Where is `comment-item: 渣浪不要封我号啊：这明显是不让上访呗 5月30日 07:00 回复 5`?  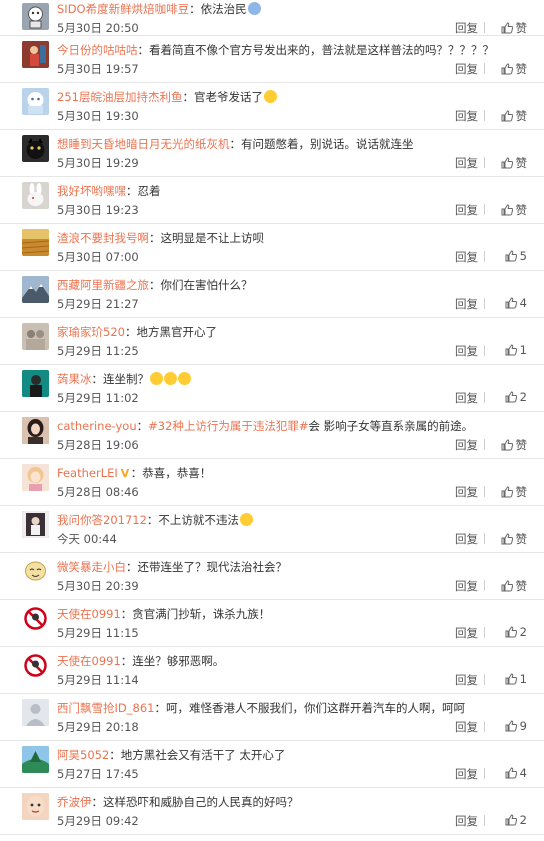 comment-item: 渣浪不要封我号啊：这明显是不让上访呗 5月30日 07:00 回复 5 is located at coordinates (272, 247).